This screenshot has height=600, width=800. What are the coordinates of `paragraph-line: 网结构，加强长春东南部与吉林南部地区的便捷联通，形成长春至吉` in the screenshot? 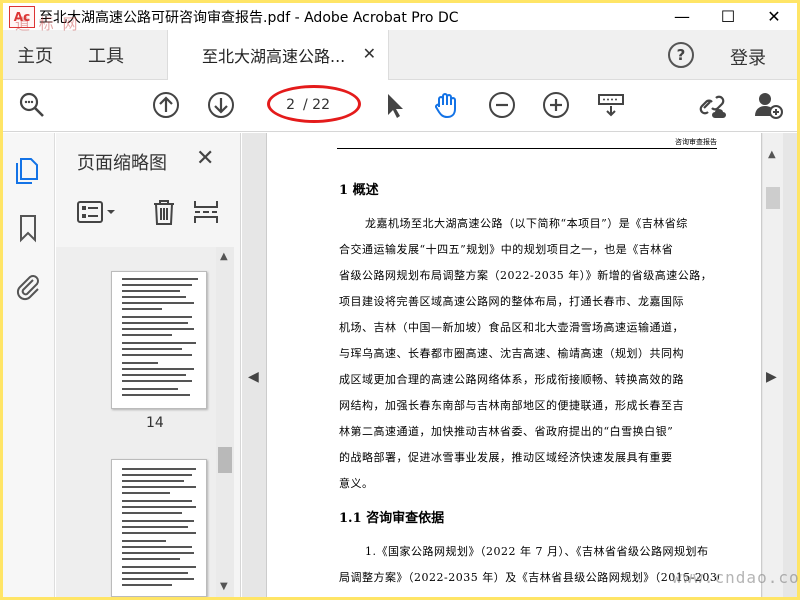 It's located at (511, 405).